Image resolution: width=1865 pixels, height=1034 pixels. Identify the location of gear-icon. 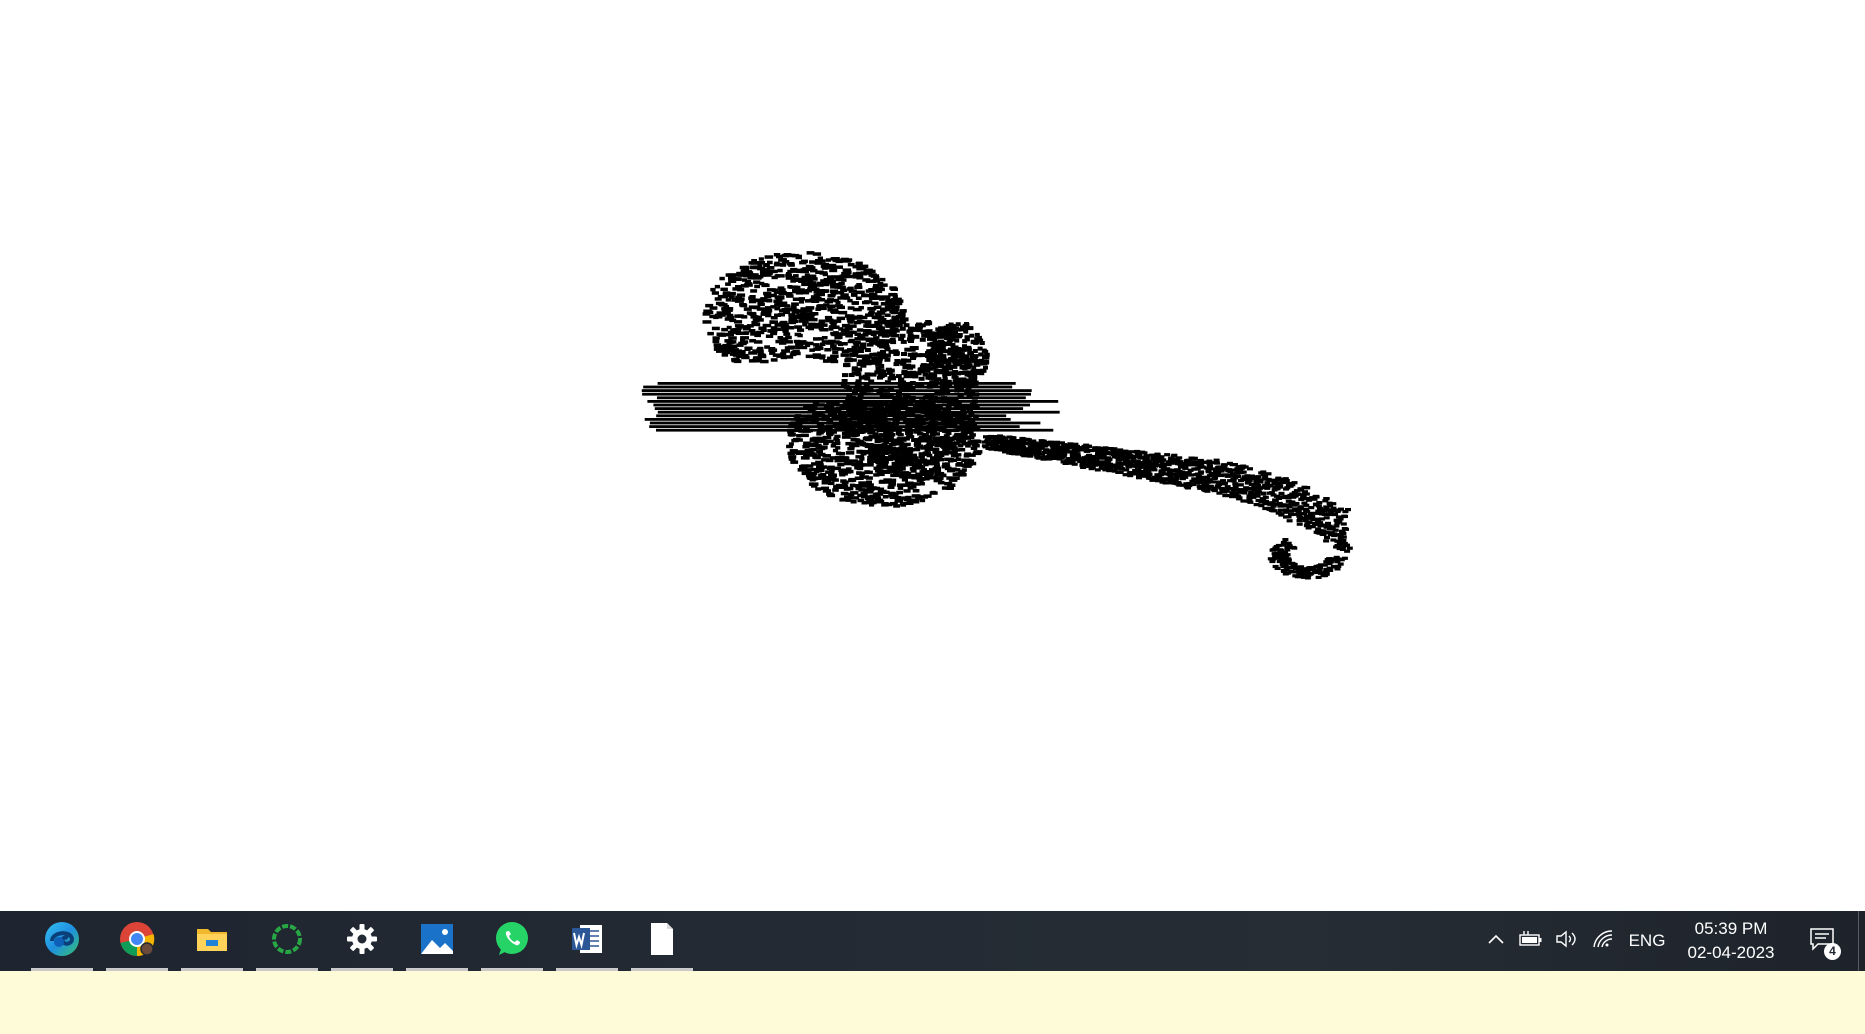
(362, 941).